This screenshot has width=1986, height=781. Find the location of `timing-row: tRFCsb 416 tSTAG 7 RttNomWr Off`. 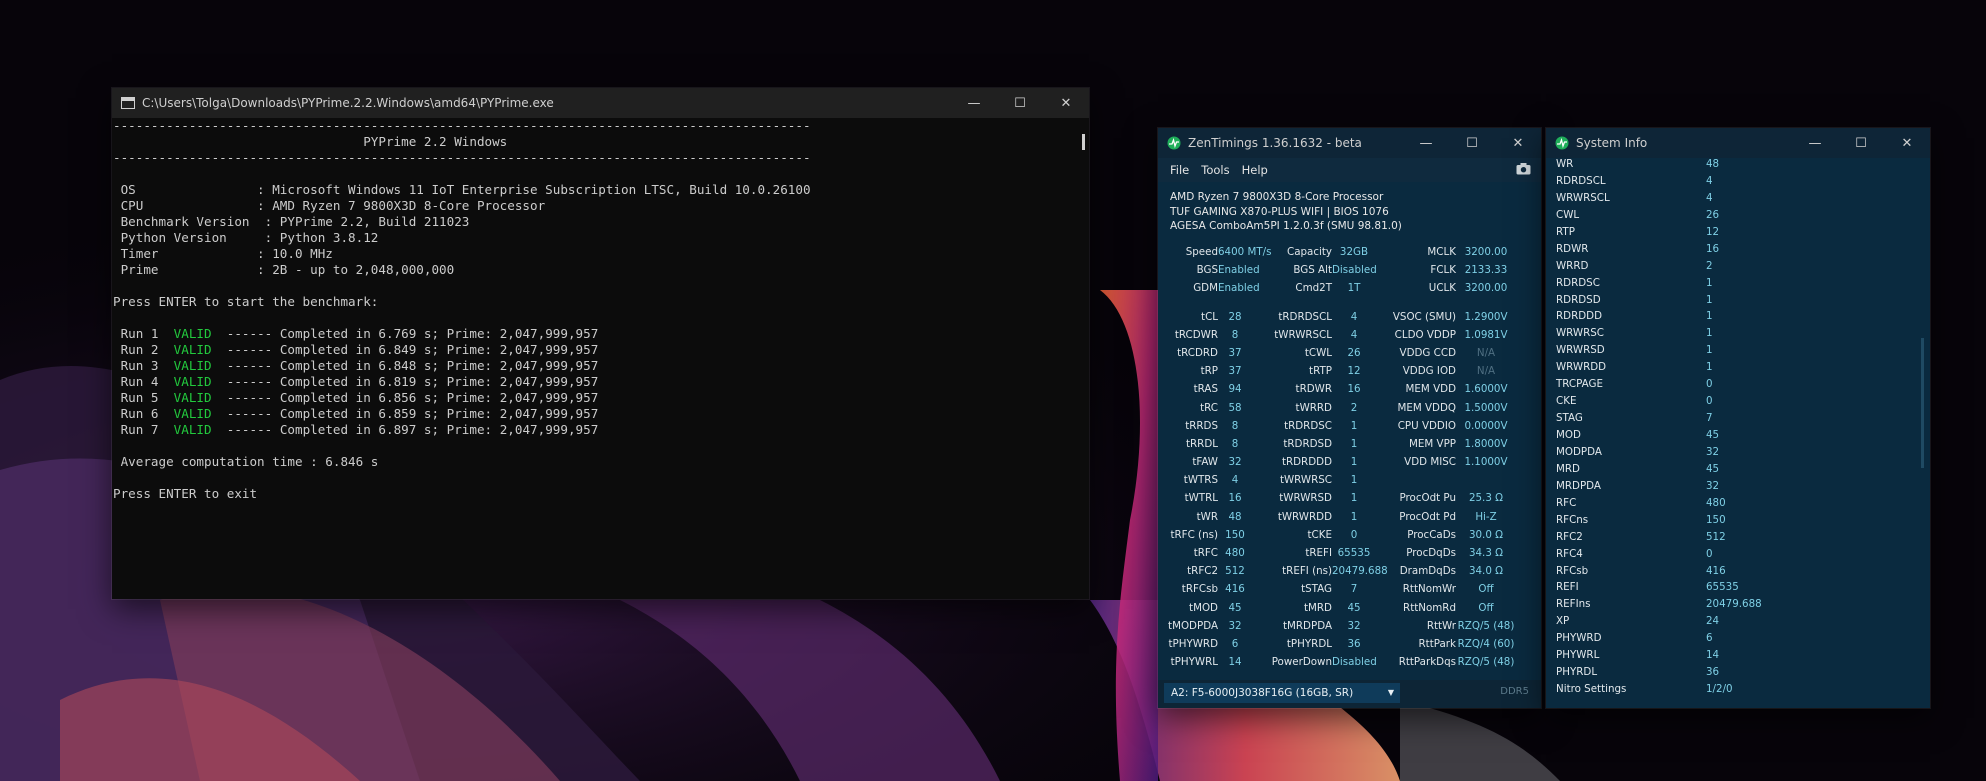

timing-row: tRFCsb 416 tSTAG 7 RttNomWr Off is located at coordinates (1349, 592).